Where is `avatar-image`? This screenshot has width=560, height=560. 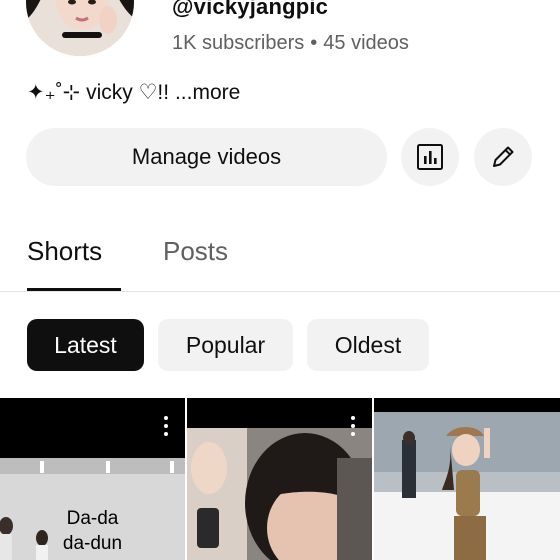 avatar-image is located at coordinates (80, 28).